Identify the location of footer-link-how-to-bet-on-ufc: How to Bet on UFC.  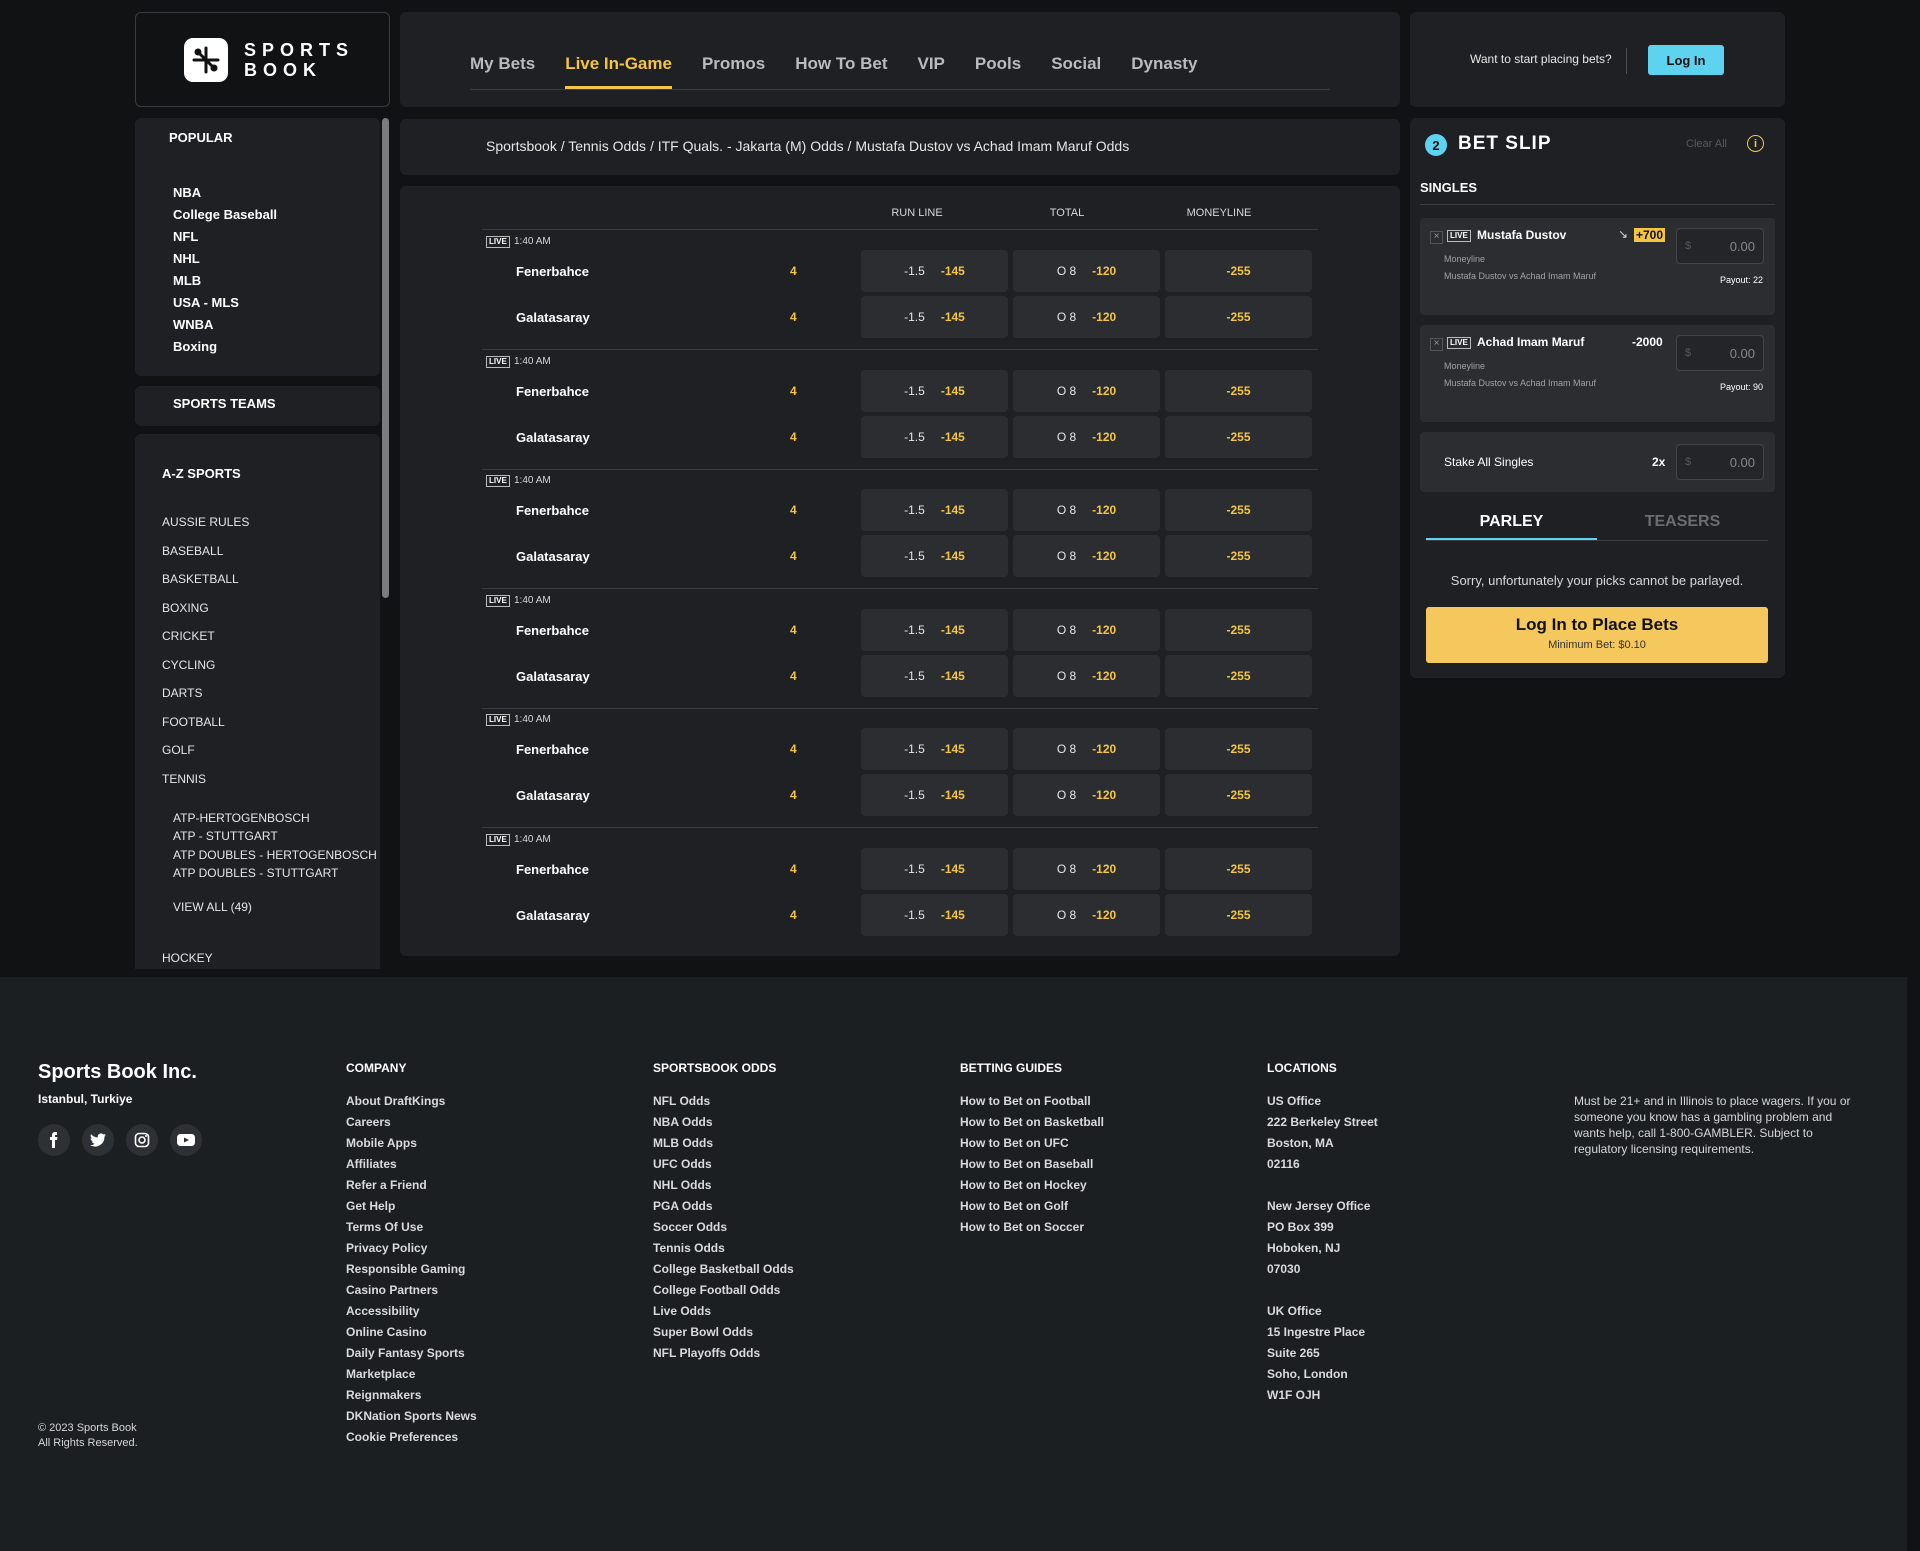
(1032, 1143).